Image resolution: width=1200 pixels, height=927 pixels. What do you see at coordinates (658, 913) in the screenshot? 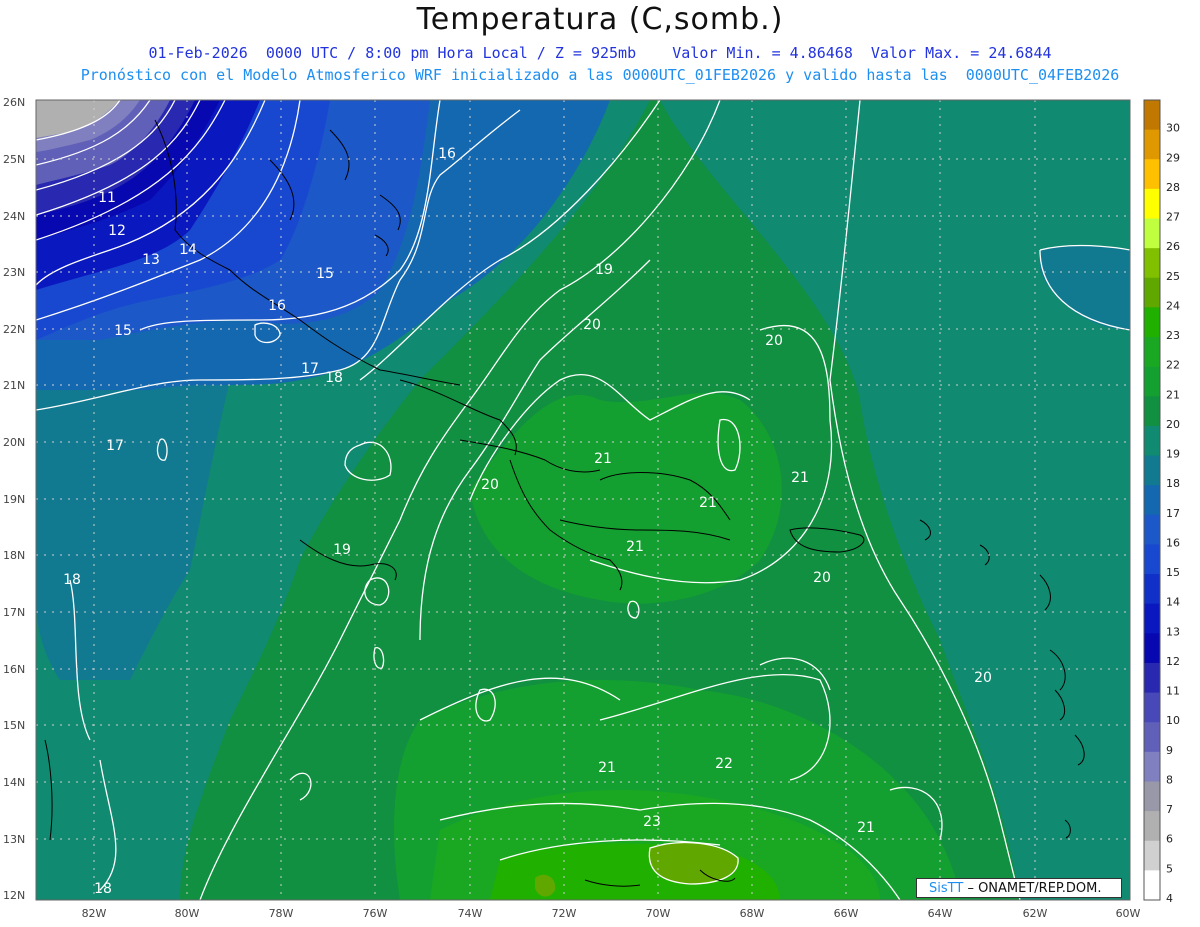
I see `lon-label: 70W` at bounding box center [658, 913].